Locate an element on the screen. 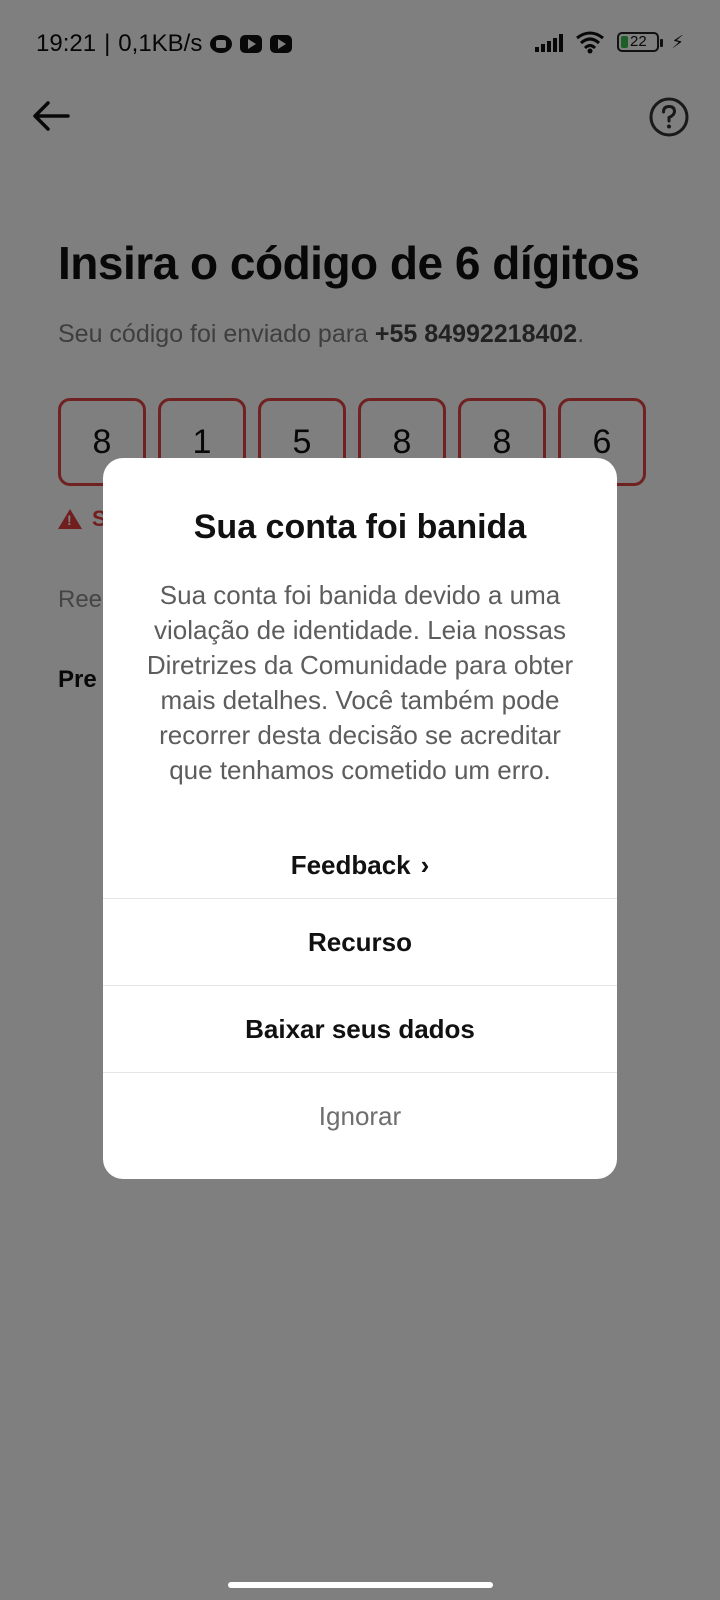 The width and height of the screenshot is (720, 1600). ignore-button: Ignorar is located at coordinates (360, 1115).